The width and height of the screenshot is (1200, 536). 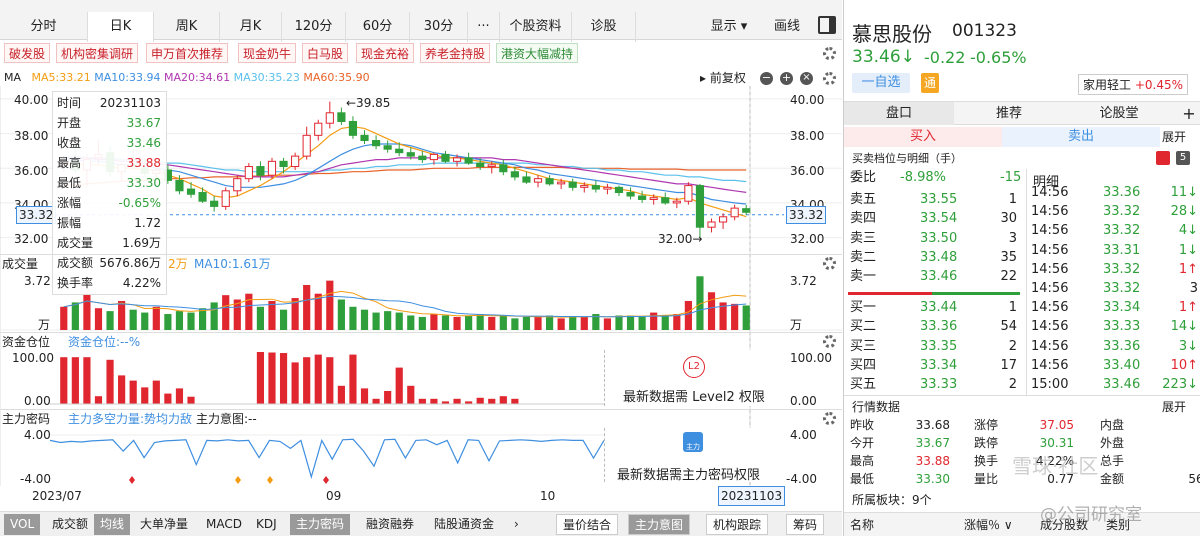 What do you see at coordinates (988, 524) in the screenshot?
I see `col-change: 涨幅％ ∨` at bounding box center [988, 524].